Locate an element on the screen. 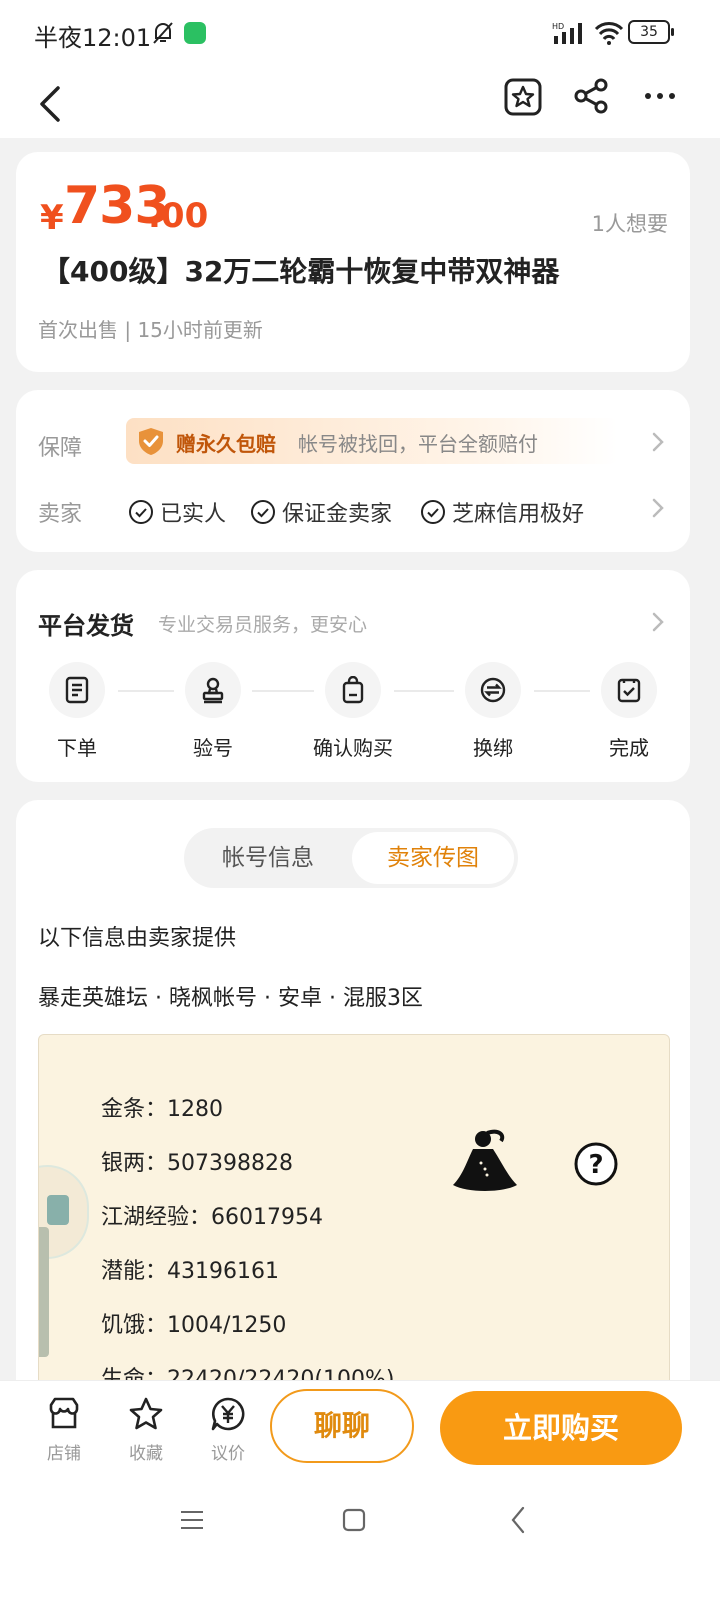 This screenshot has height=1600, width=720. favorite-star-icon is located at coordinates (523, 97).